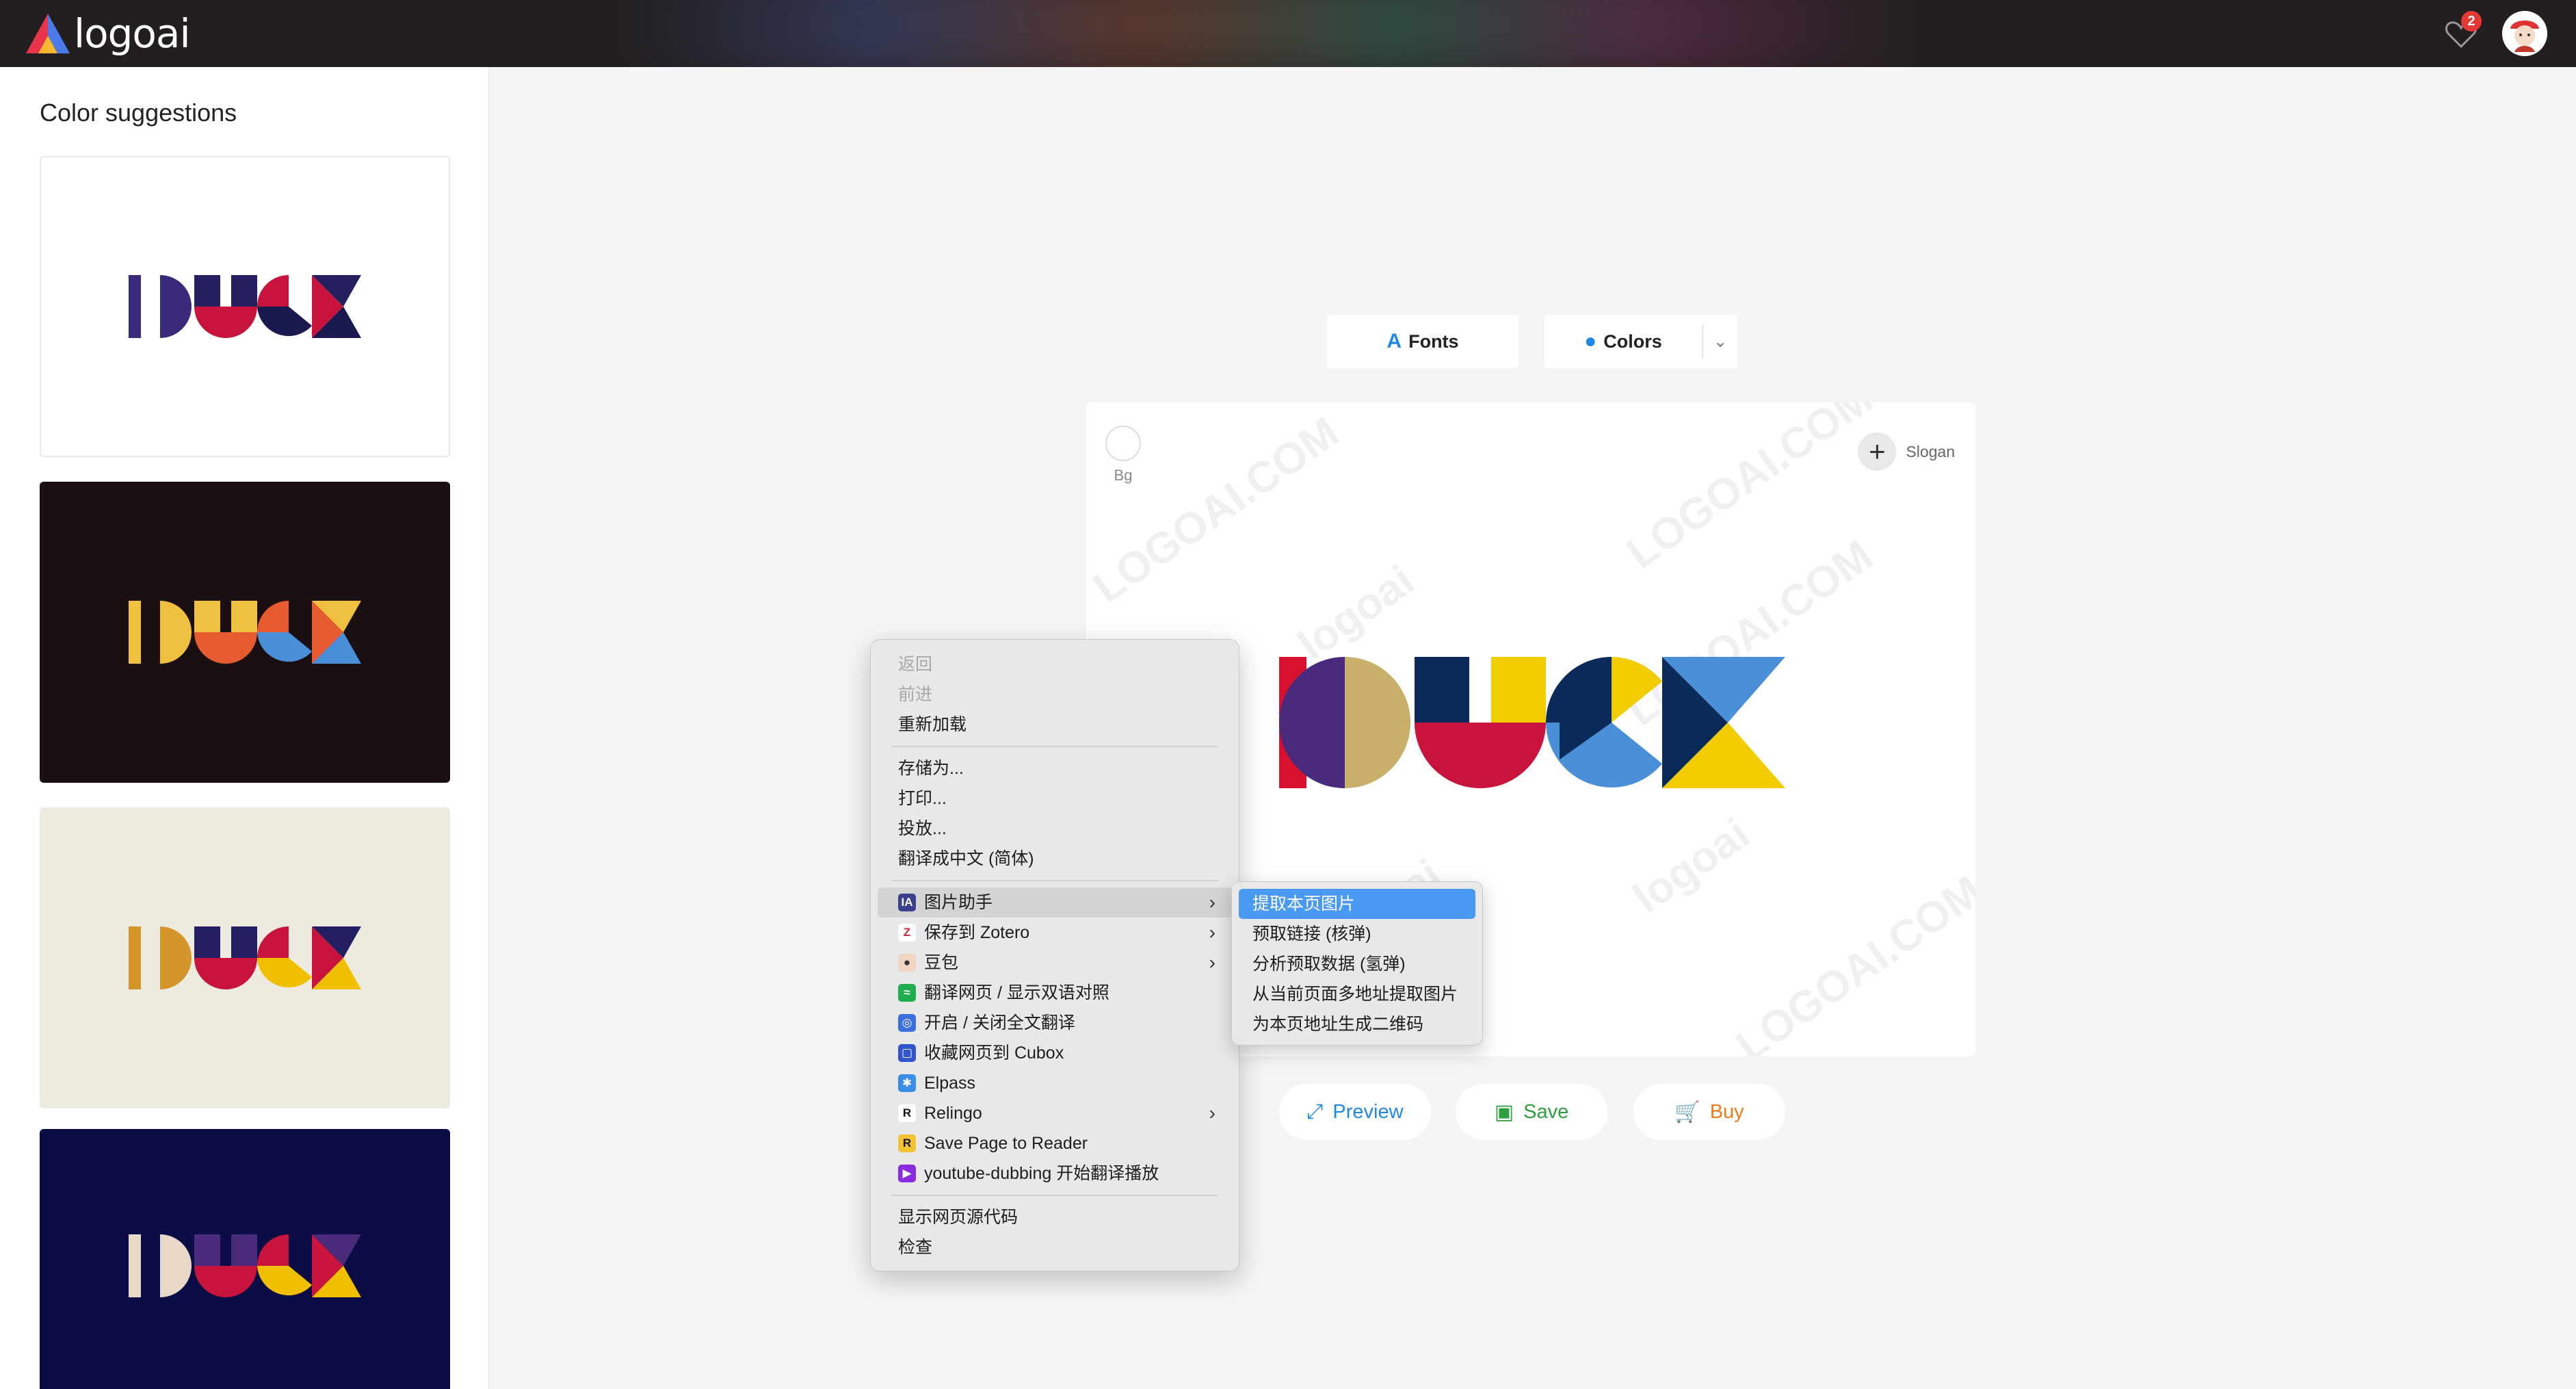  What do you see at coordinates (1055, 1083) in the screenshot?
I see `menu-elpass: ✱ Elpass` at bounding box center [1055, 1083].